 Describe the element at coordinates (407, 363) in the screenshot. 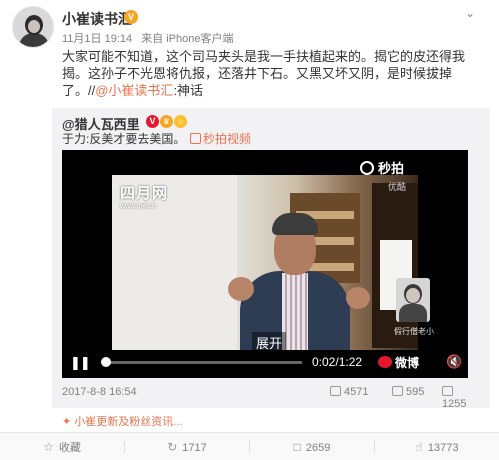

I see `weibo-label: 微博` at that location.